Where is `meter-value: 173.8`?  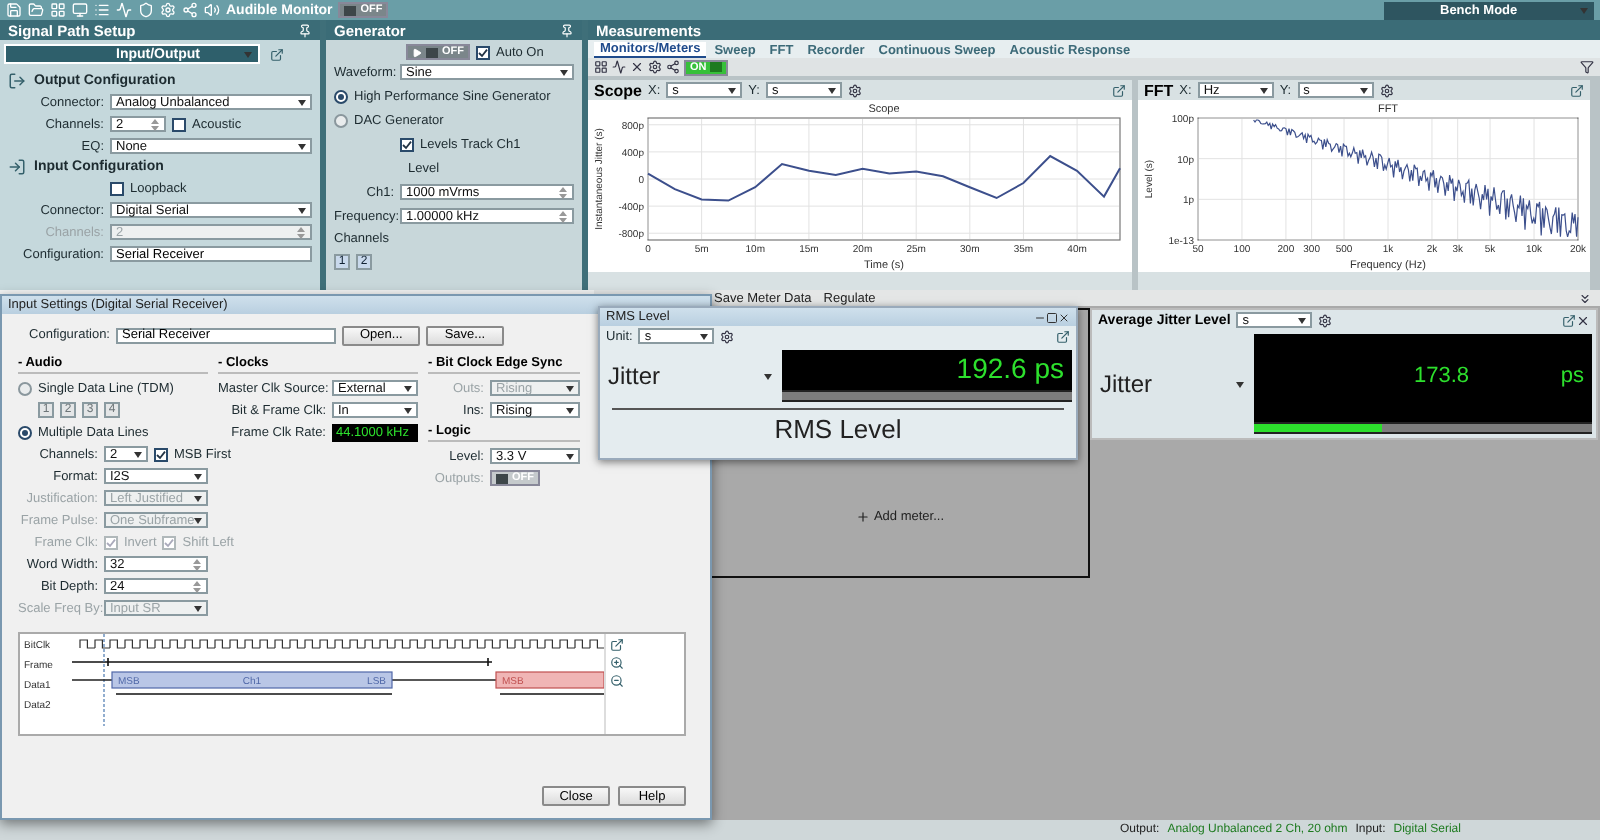 meter-value: 173.8 is located at coordinates (1442, 376).